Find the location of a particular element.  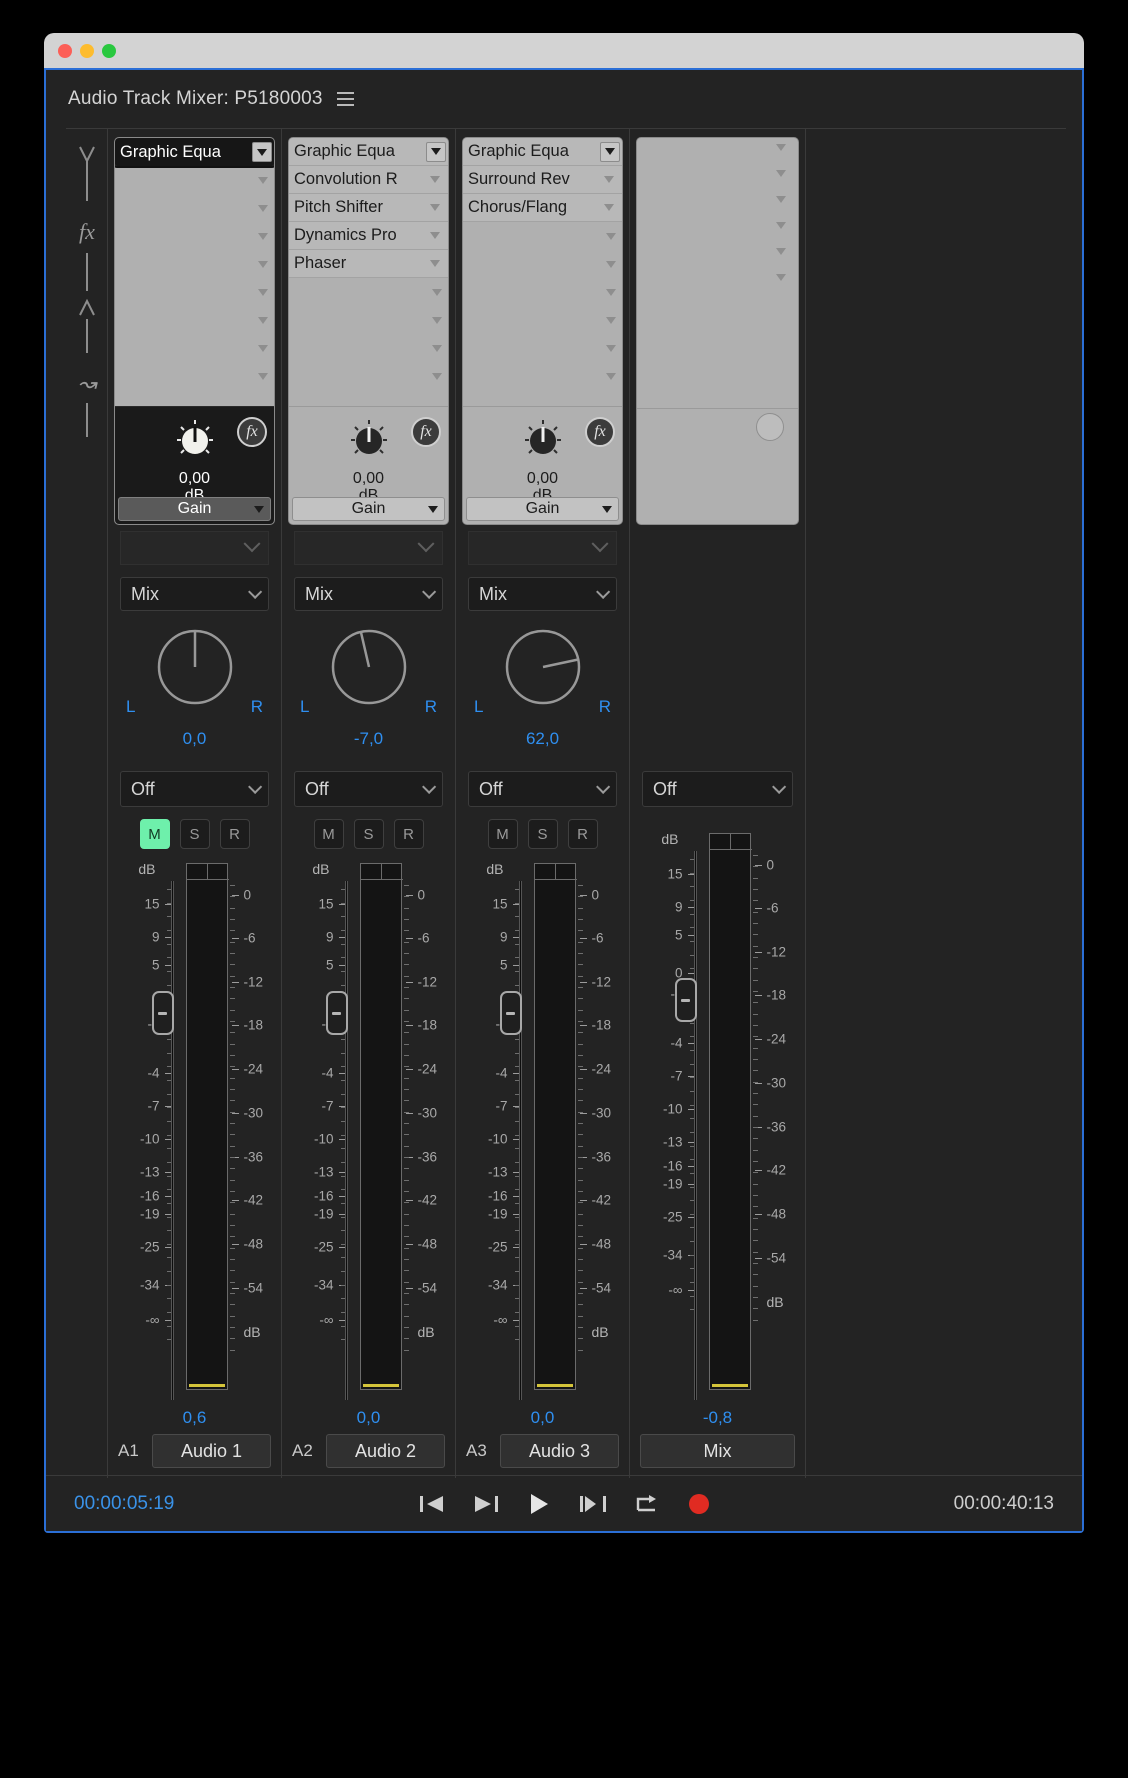

effect-slot: Chorus/Flang is located at coordinates (542, 208).